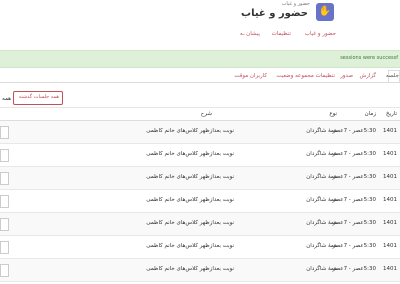  I want to click on column-header-type: نوع, so click(333, 114).